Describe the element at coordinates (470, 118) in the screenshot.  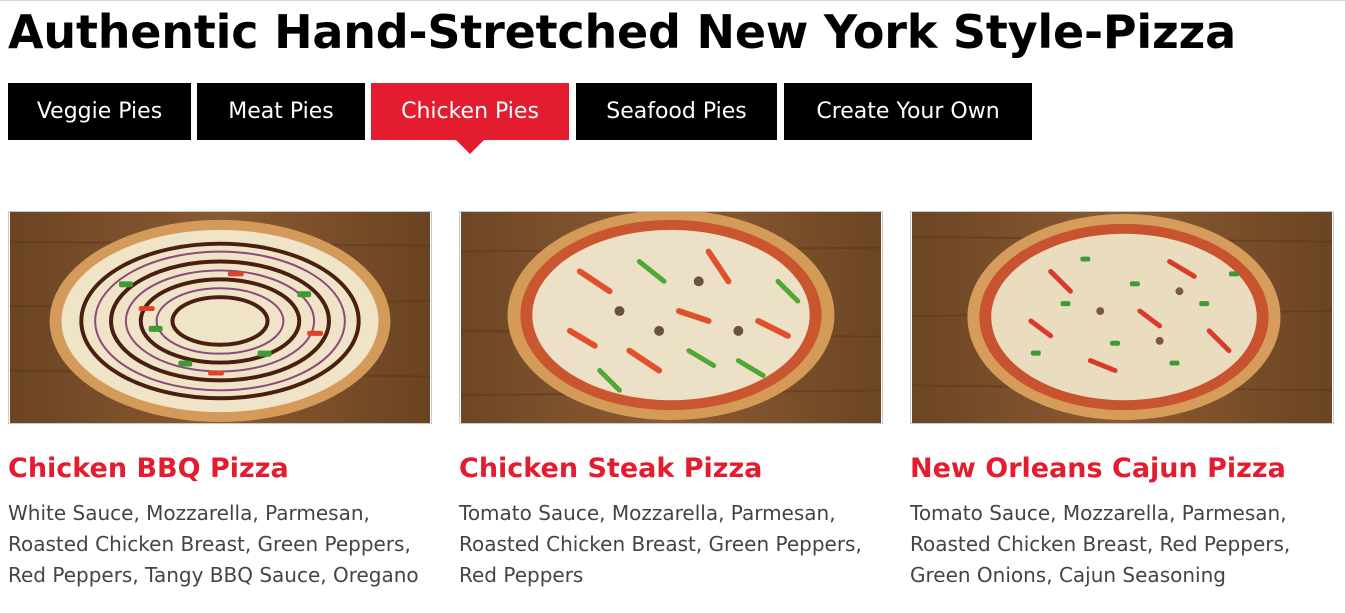
I see `tab-chicken-pies: Chicken Pies` at that location.